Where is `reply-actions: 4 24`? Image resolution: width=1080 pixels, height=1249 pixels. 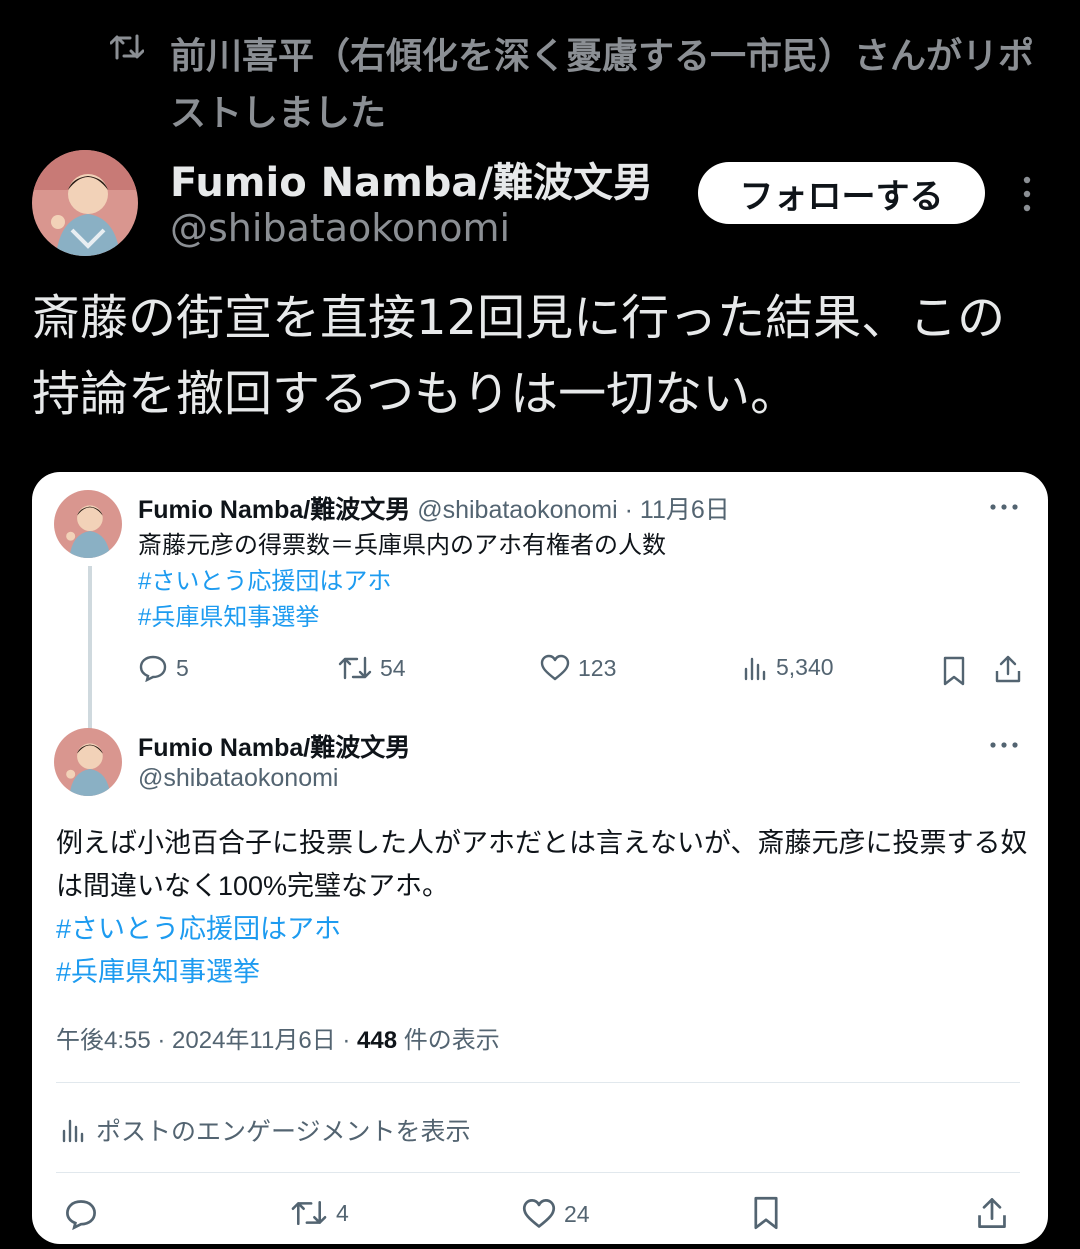
reply-actions: 4 24 is located at coordinates (540, 1214).